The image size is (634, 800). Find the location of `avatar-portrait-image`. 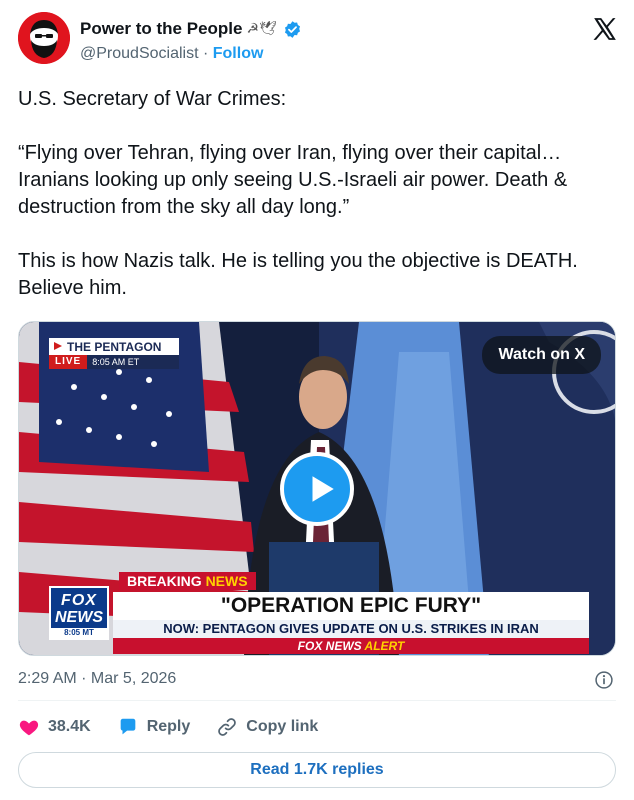

avatar-portrait-image is located at coordinates (44, 38).